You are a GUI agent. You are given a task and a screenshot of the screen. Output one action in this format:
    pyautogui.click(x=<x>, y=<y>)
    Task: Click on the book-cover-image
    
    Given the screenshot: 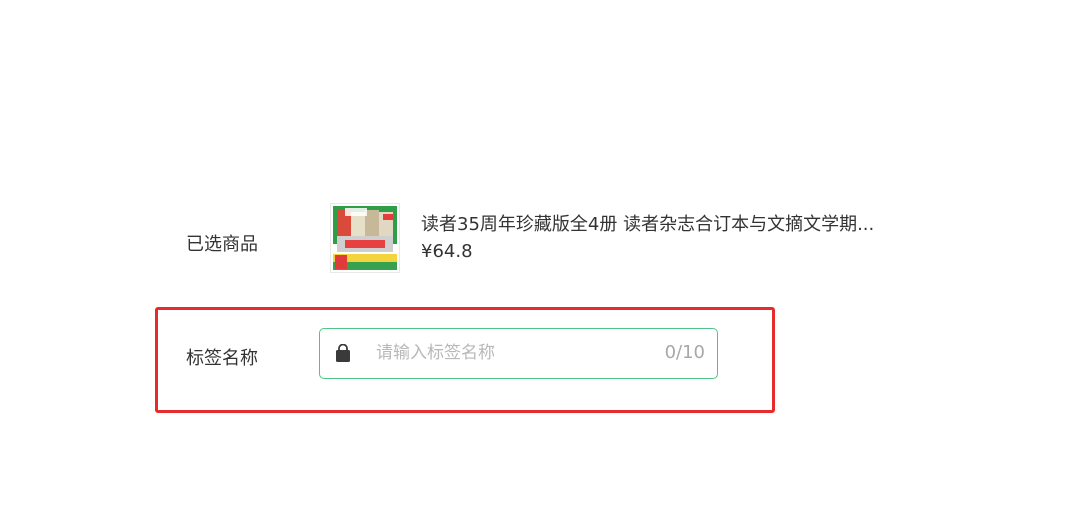 What is the action you would take?
    pyautogui.click(x=365, y=238)
    